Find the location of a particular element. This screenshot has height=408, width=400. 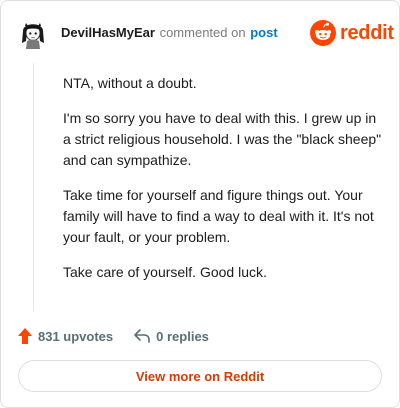

reply-arrow-icon is located at coordinates (142, 336).